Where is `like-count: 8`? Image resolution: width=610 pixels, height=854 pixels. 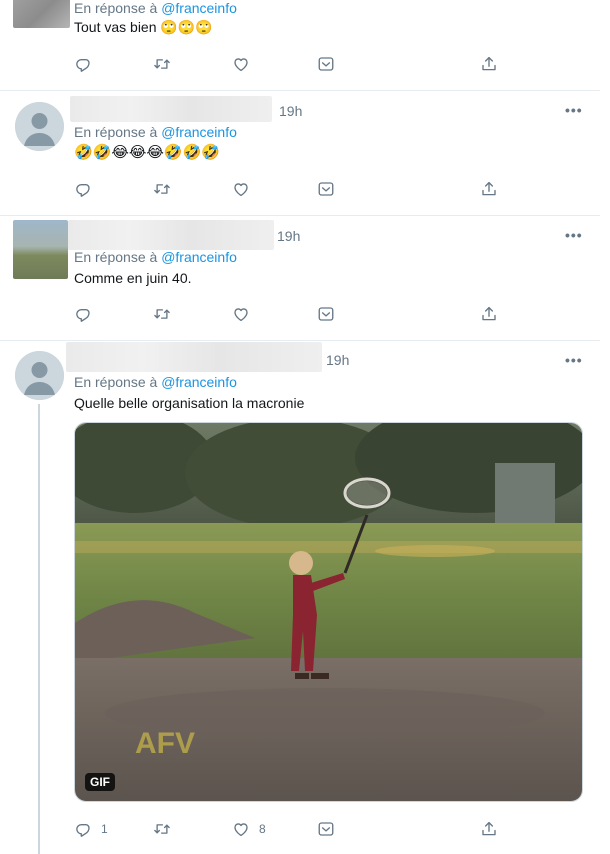 like-count: 8 is located at coordinates (262, 829).